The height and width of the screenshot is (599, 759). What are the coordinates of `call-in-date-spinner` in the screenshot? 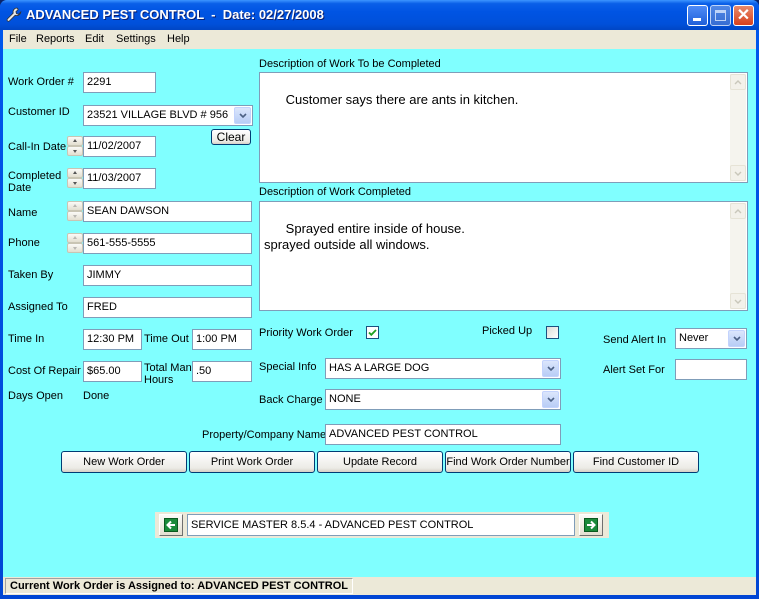 It's located at (75, 146).